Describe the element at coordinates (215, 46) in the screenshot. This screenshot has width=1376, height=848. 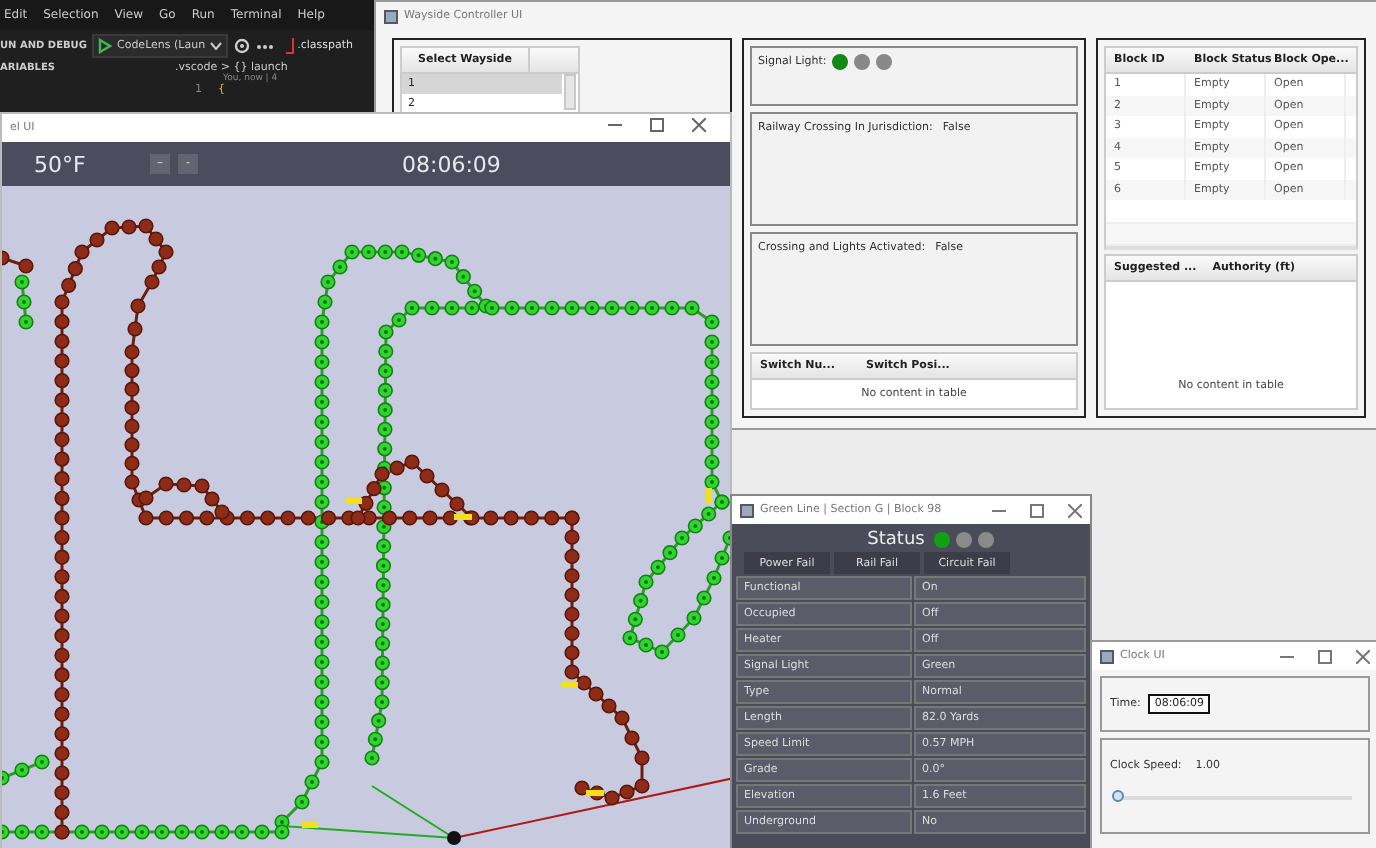
I see `chevron-down-icon` at that location.